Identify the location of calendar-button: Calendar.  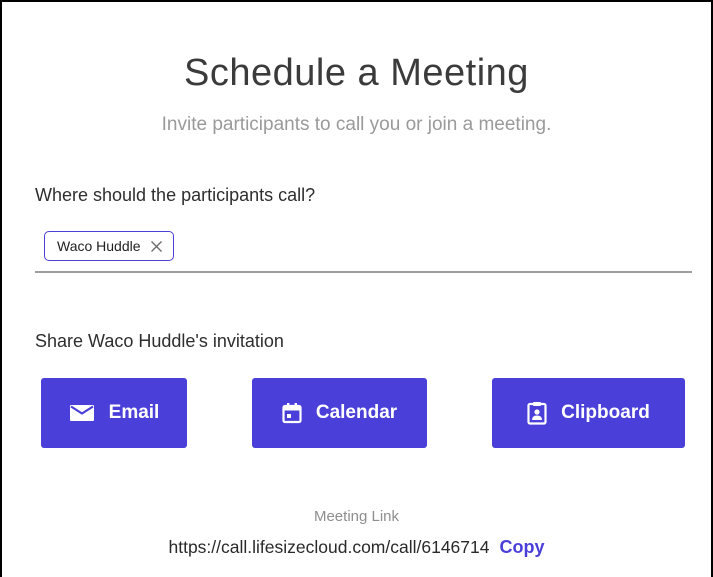
(339, 413).